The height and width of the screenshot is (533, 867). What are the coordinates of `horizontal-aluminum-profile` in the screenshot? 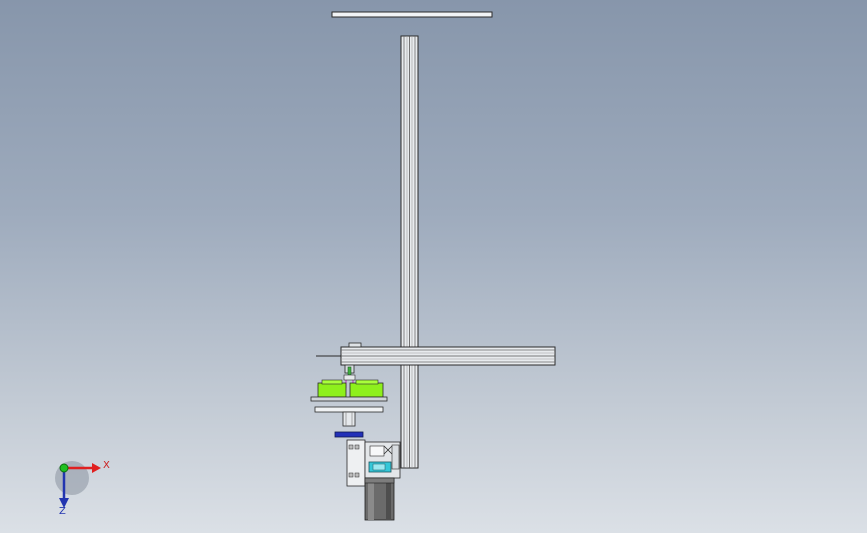 It's located at (436, 354).